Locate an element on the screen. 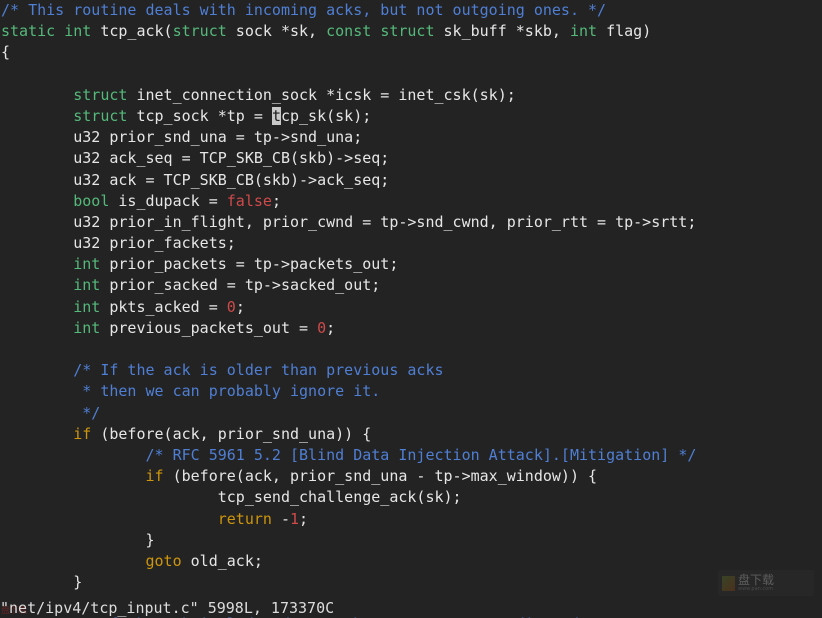 The width and height of the screenshot is (822, 618). code-token: * then we can probably ignore it. is located at coordinates (231, 391).